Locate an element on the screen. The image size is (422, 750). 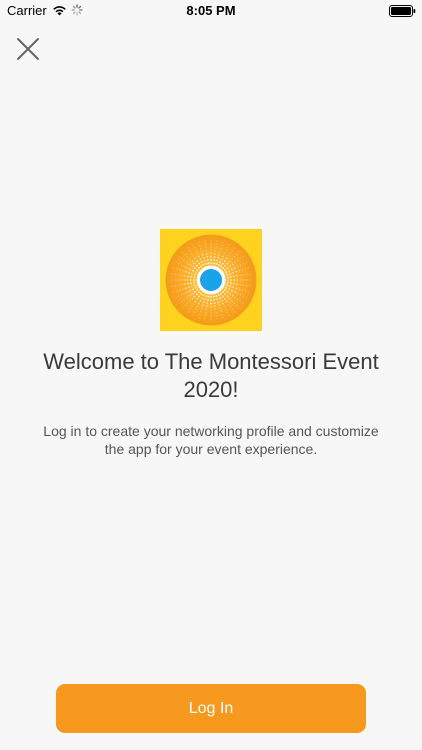
sun-burst-logo-icon is located at coordinates (211, 280).